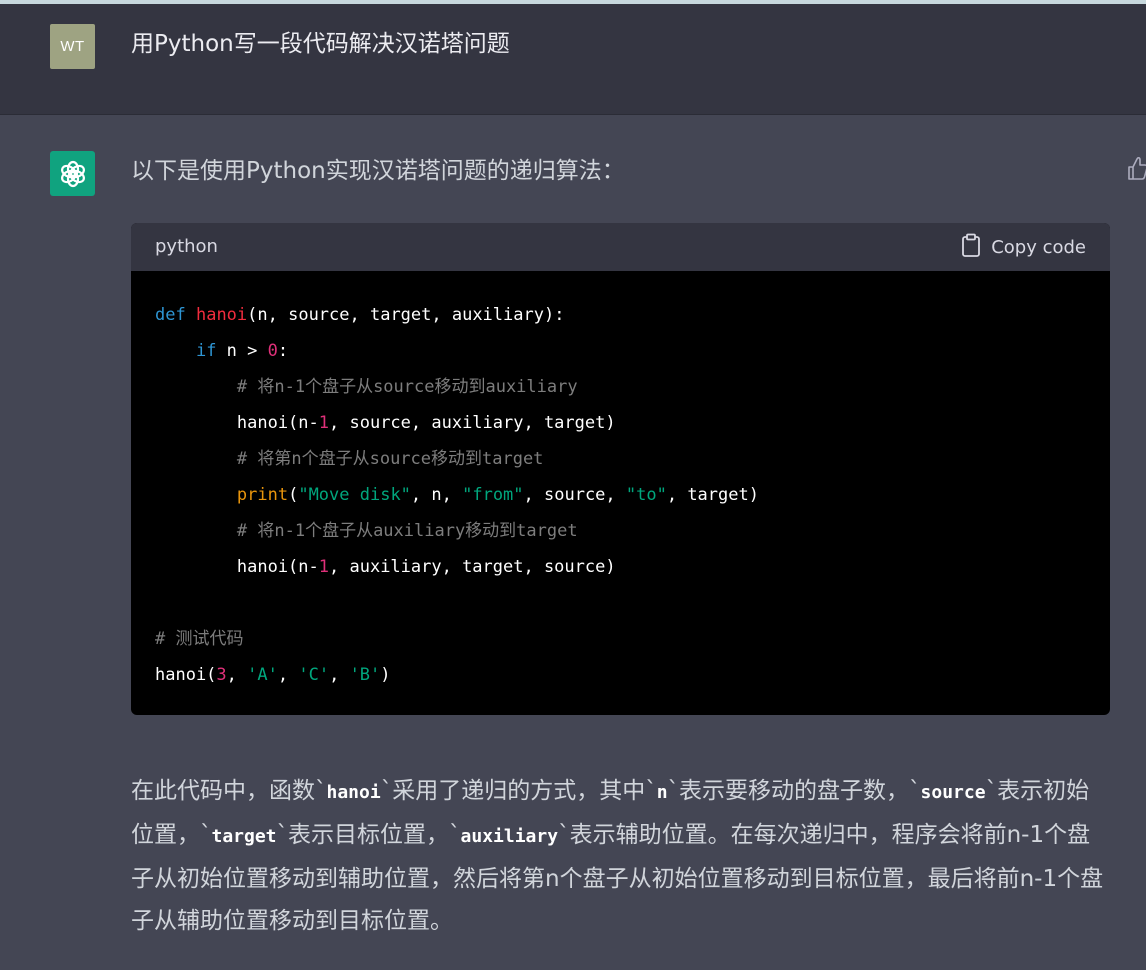 The height and width of the screenshot is (970, 1146). I want to click on code-token: def, so click(170, 315).